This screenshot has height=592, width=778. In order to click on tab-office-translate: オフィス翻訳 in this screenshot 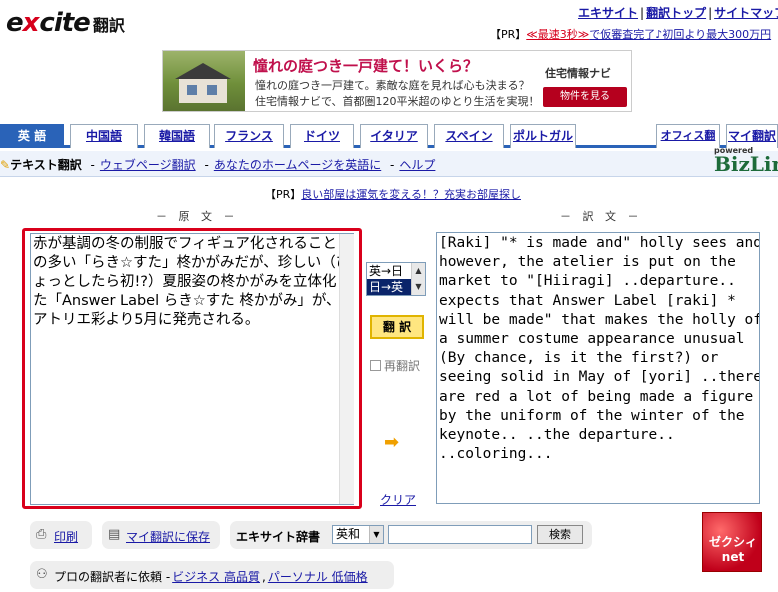, I will do `click(688, 144)`.